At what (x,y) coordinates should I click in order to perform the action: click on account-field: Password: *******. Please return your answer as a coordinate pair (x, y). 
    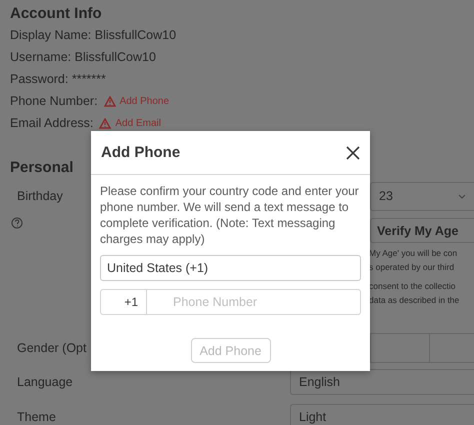
    Looking at the image, I should click on (58, 79).